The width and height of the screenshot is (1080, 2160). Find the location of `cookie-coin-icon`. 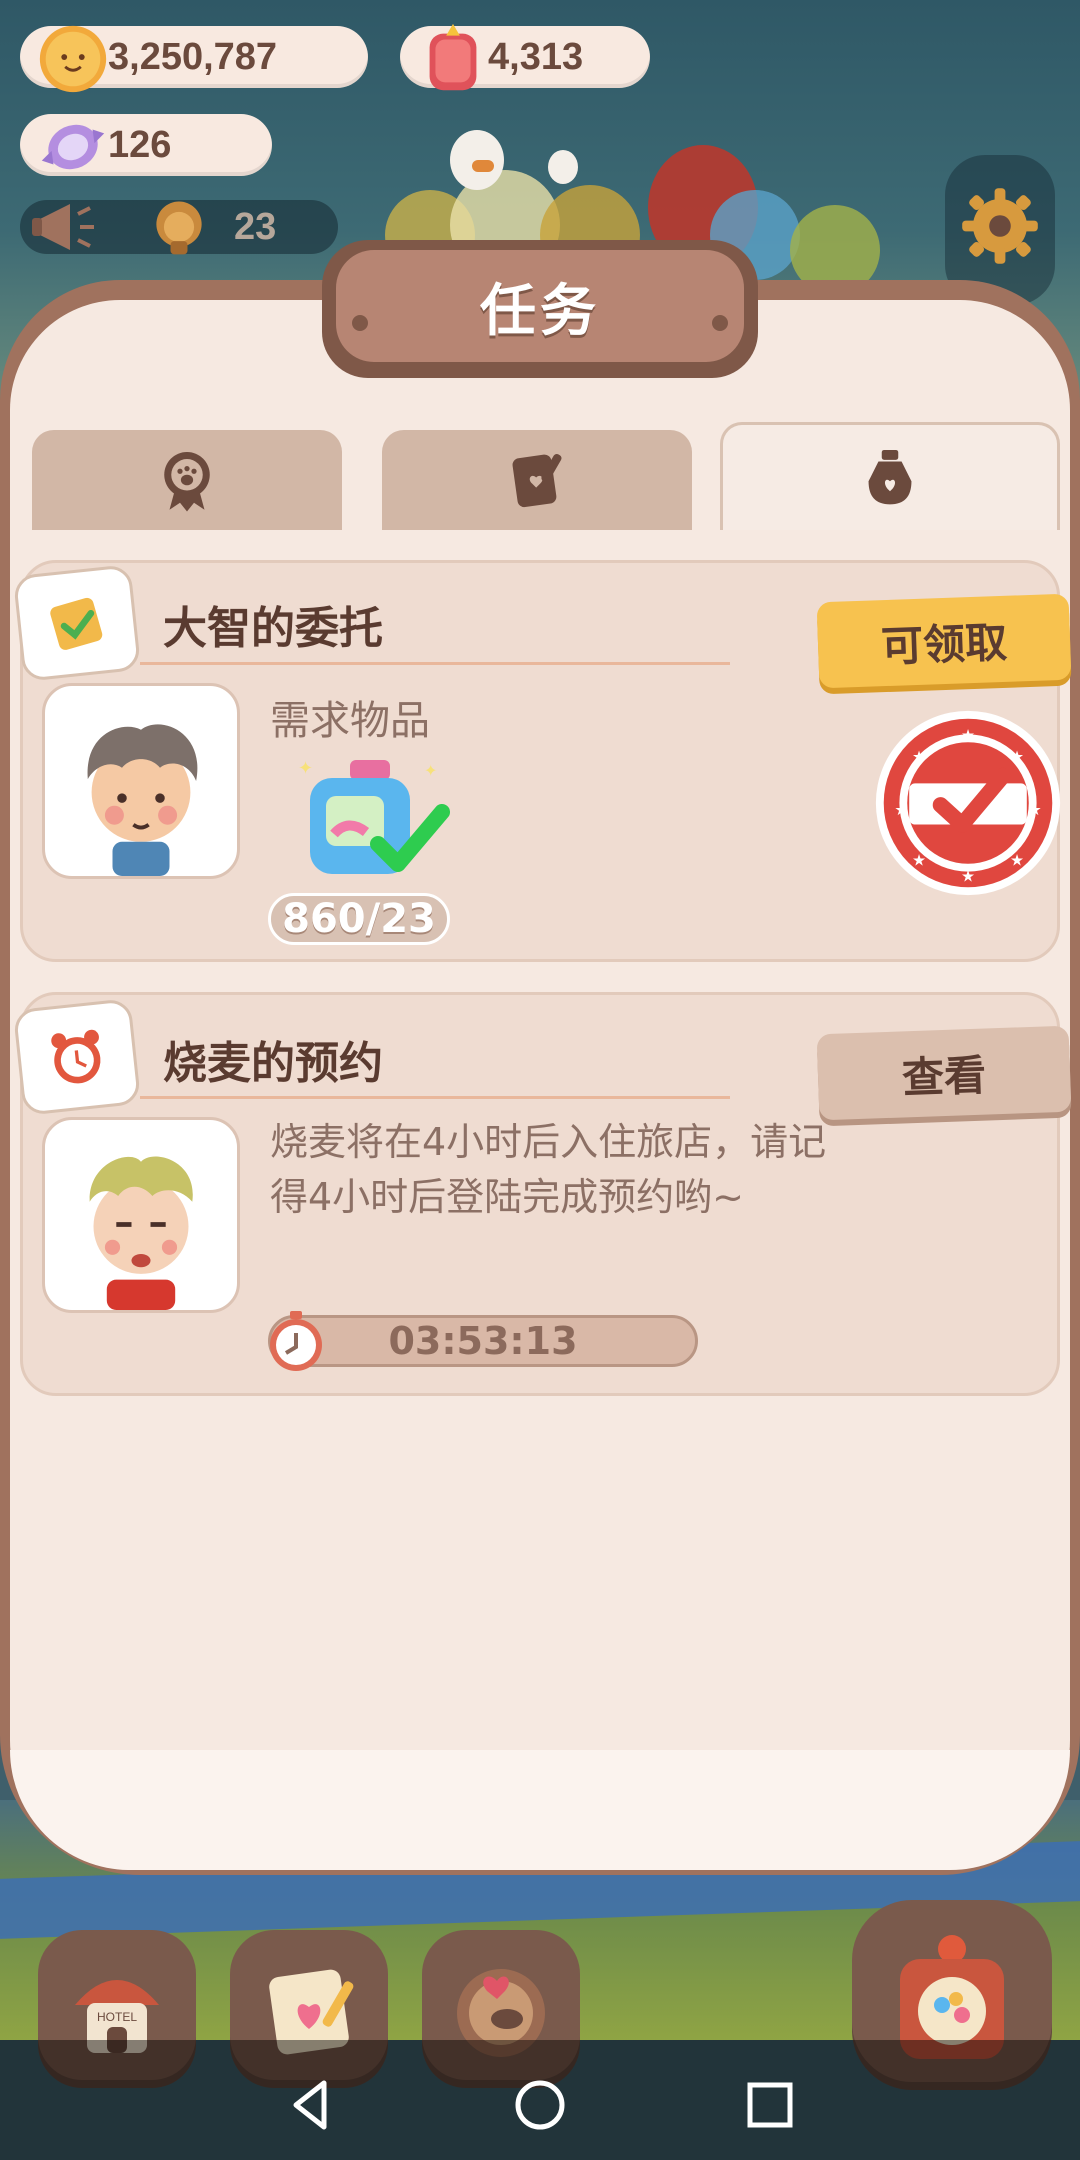

cookie-coin-icon is located at coordinates (73, 59).